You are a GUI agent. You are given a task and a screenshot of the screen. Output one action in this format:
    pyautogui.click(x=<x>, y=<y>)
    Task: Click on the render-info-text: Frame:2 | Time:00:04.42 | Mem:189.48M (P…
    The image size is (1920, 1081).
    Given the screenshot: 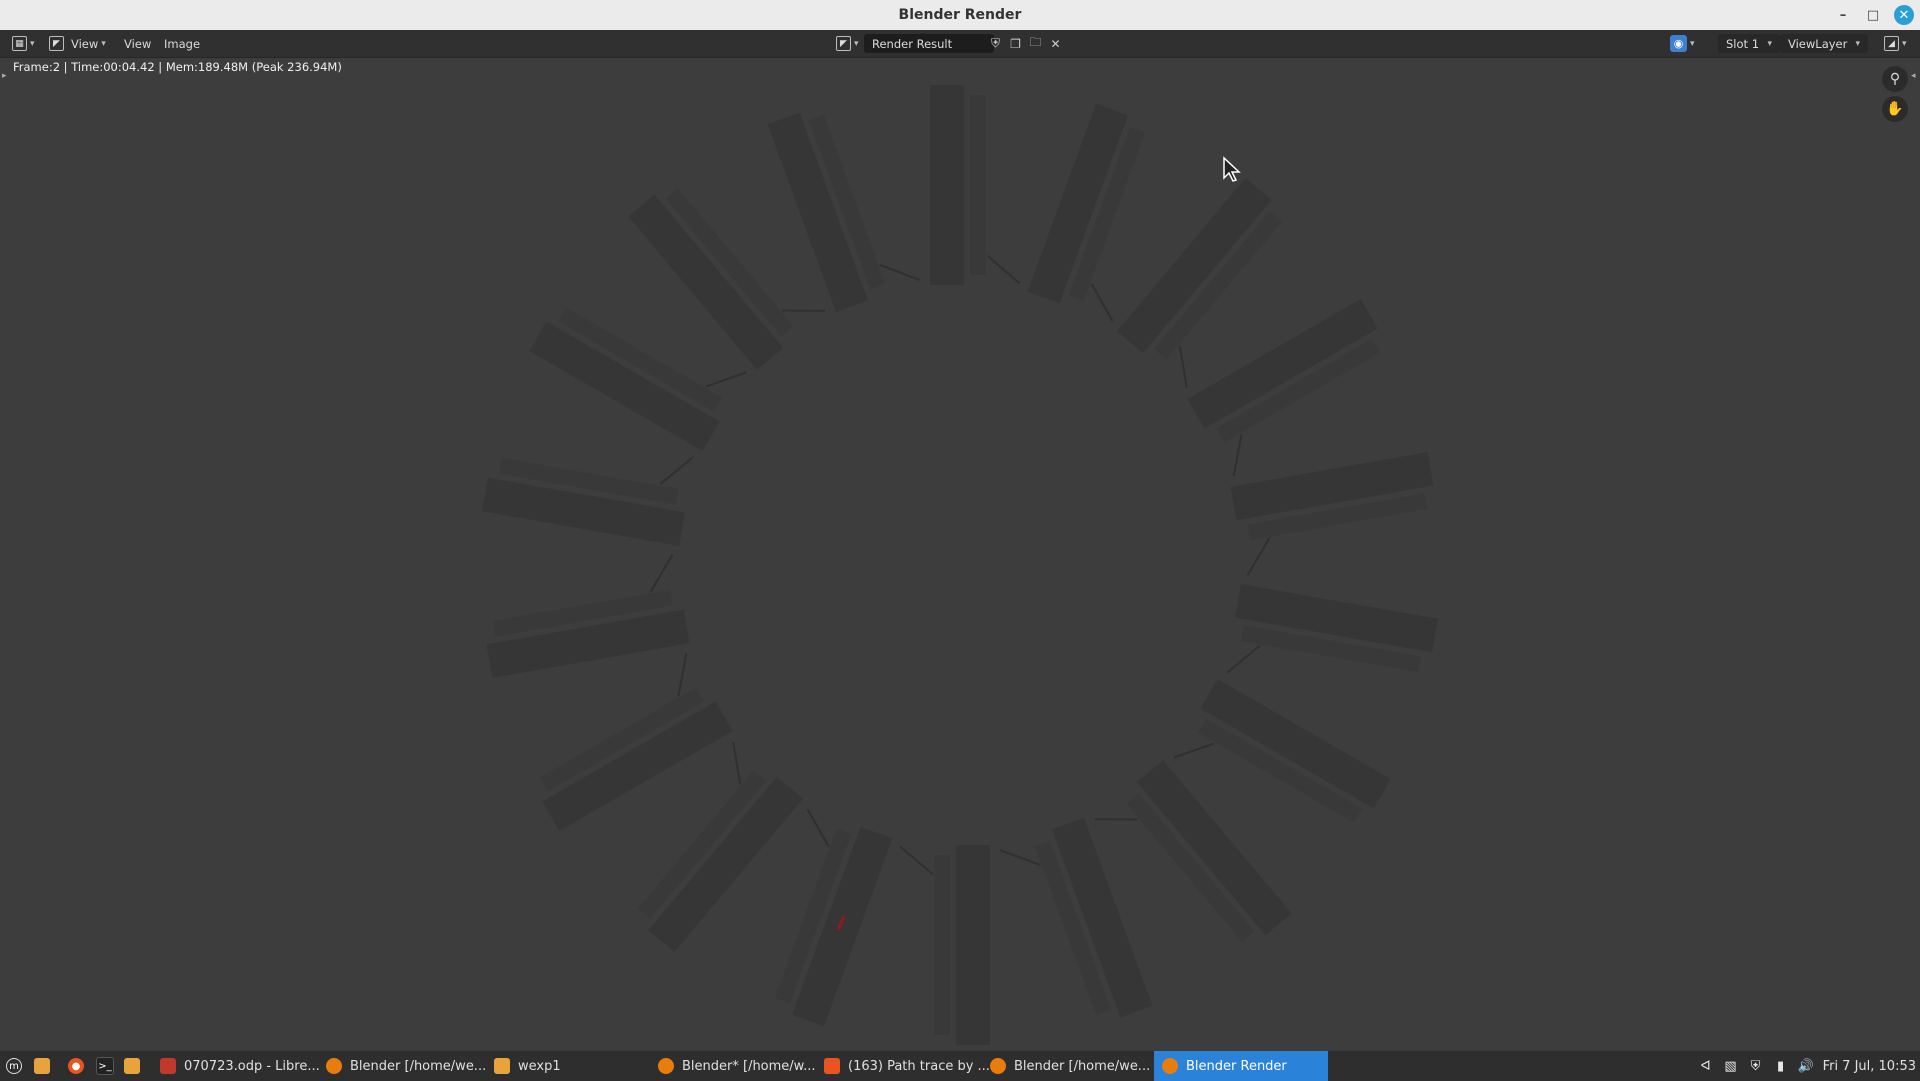 What is the action you would take?
    pyautogui.click(x=177, y=67)
    